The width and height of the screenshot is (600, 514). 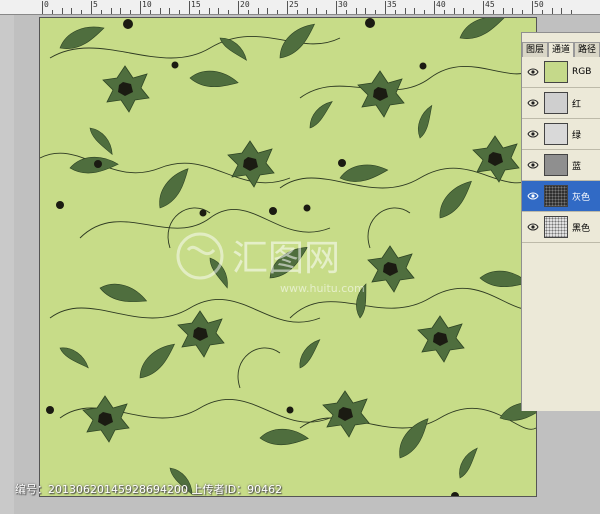 I want to click on ruler-label: 50, so click(x=539, y=4).